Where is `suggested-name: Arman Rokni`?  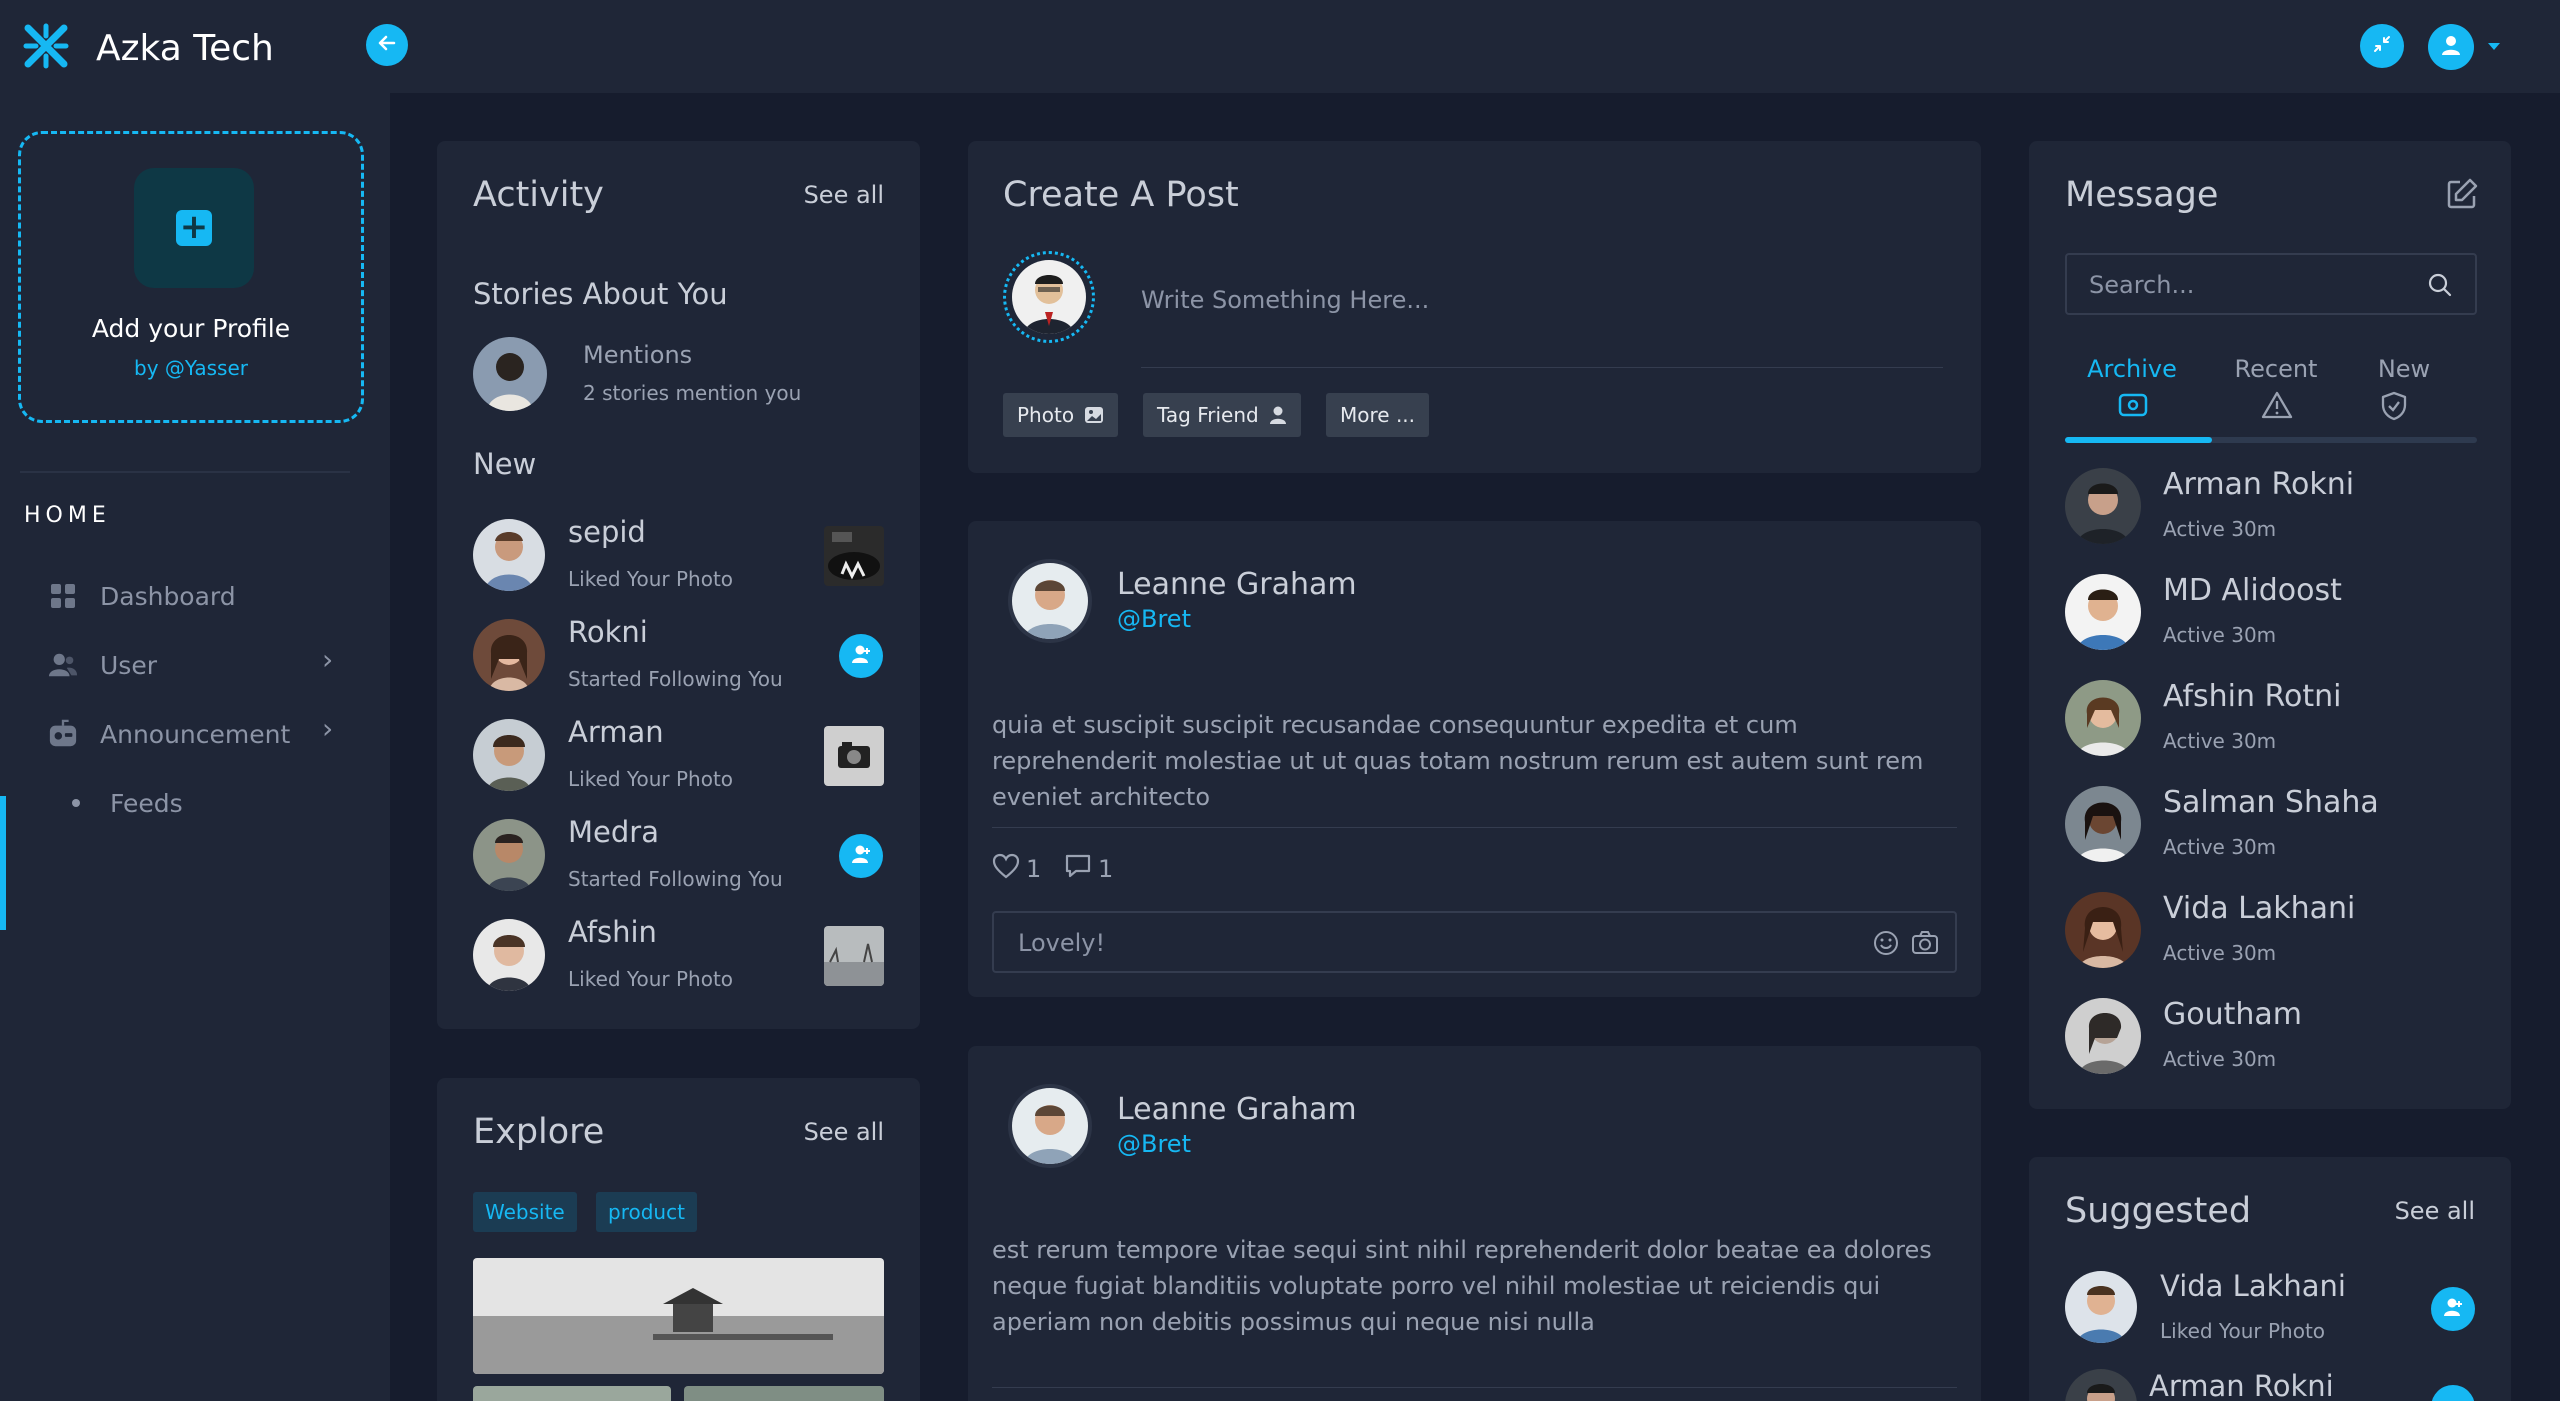 suggested-name: Arman Rokni is located at coordinates (2241, 1385).